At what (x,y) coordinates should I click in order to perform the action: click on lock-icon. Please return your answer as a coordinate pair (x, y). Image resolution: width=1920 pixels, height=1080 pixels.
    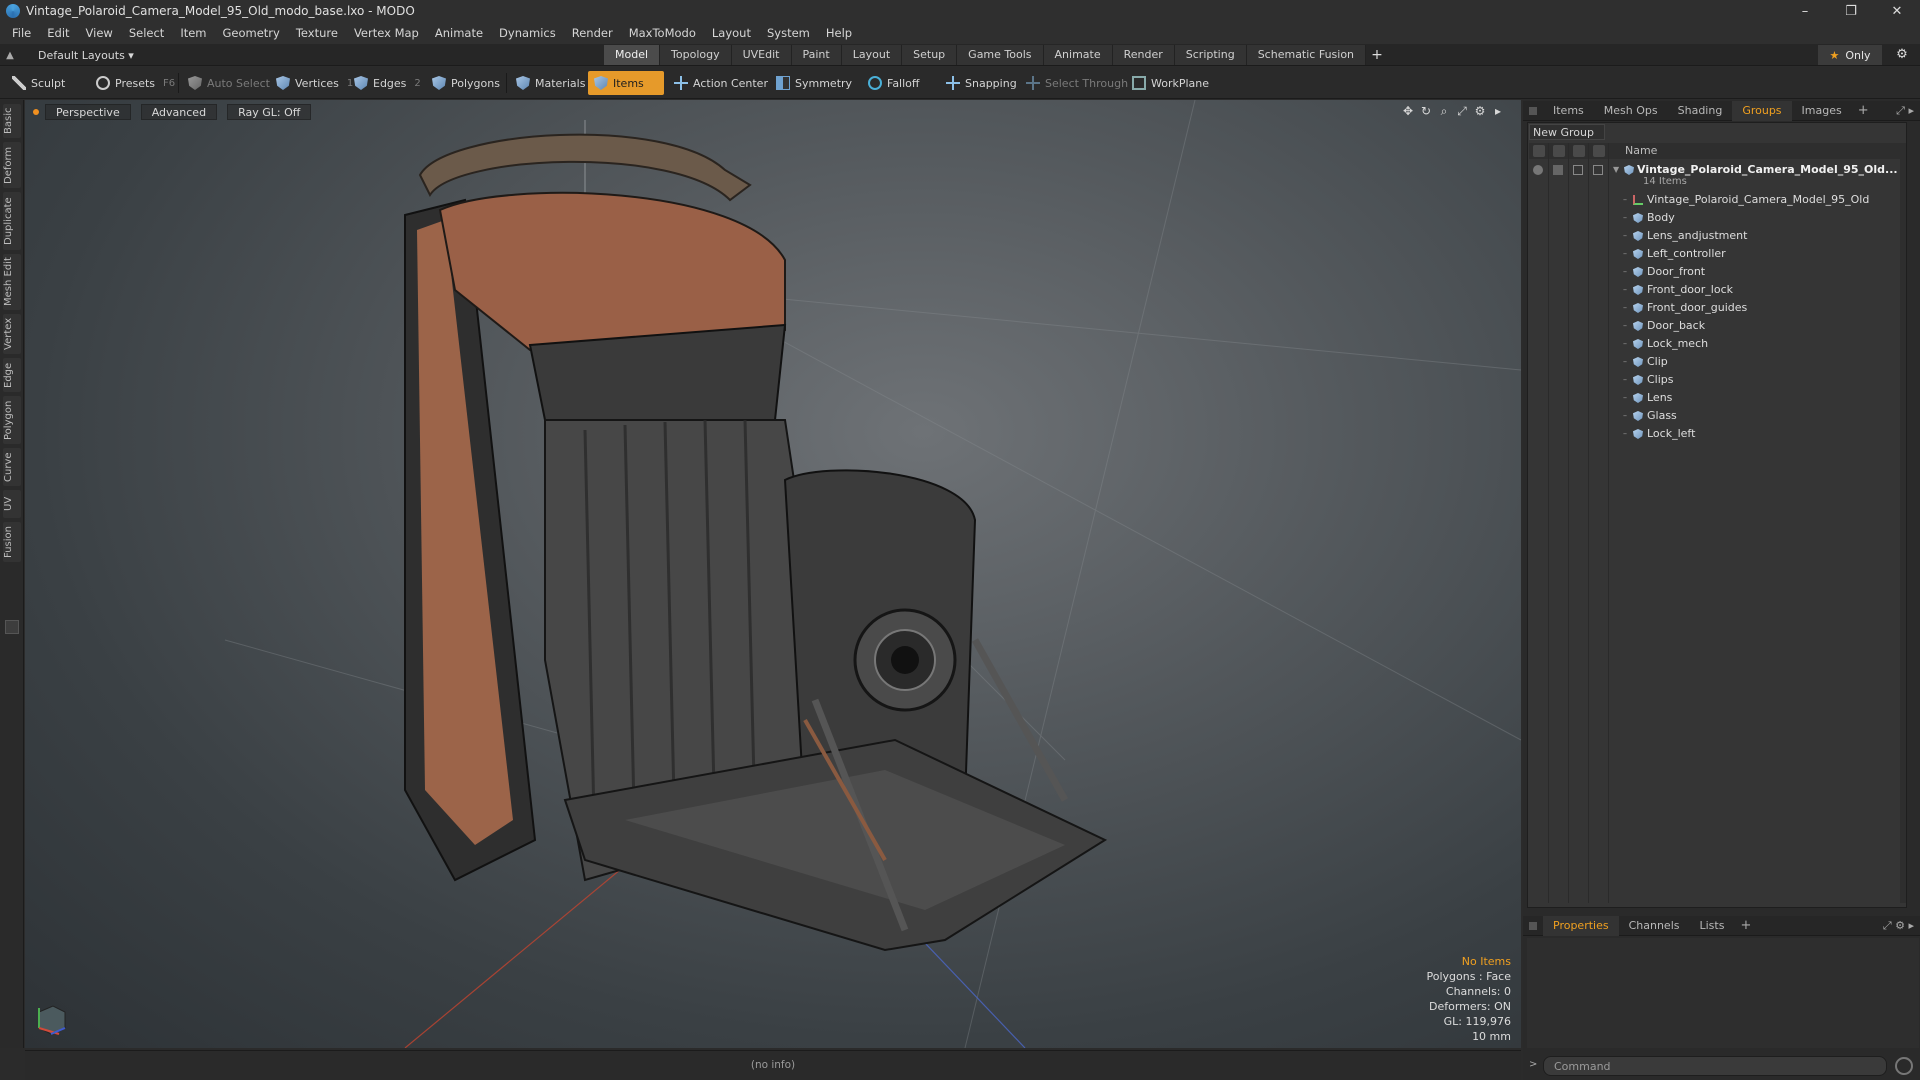
    Looking at the image, I should click on (1558, 170).